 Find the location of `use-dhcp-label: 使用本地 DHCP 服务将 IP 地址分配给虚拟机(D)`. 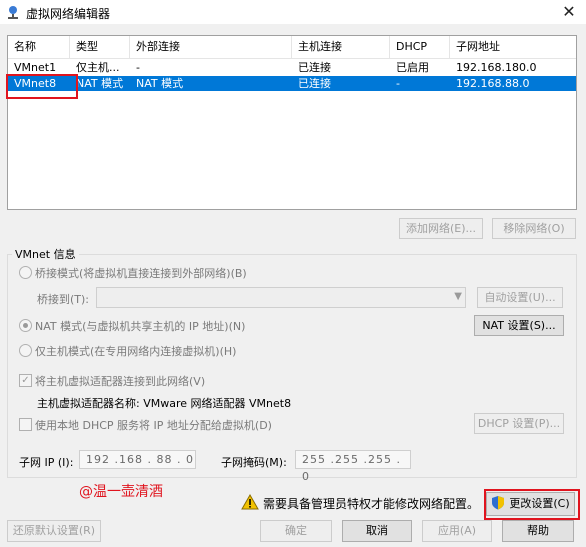

use-dhcp-label: 使用本地 DHCP 服务将 IP 地址分配给虚拟机(D) is located at coordinates (153, 425).